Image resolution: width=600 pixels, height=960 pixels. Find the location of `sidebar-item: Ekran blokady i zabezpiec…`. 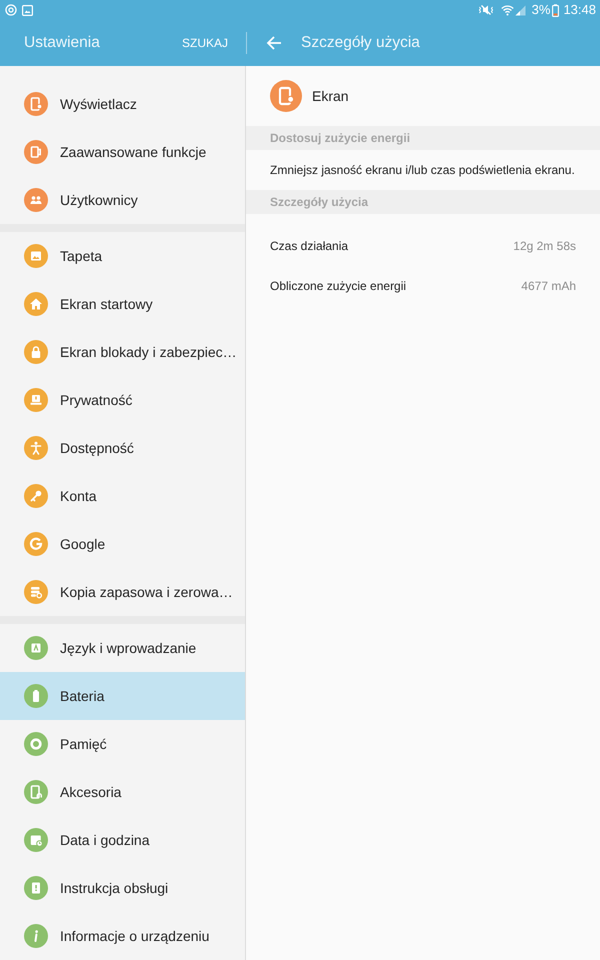

sidebar-item: Ekran blokady i zabezpiec… is located at coordinates (122, 352).